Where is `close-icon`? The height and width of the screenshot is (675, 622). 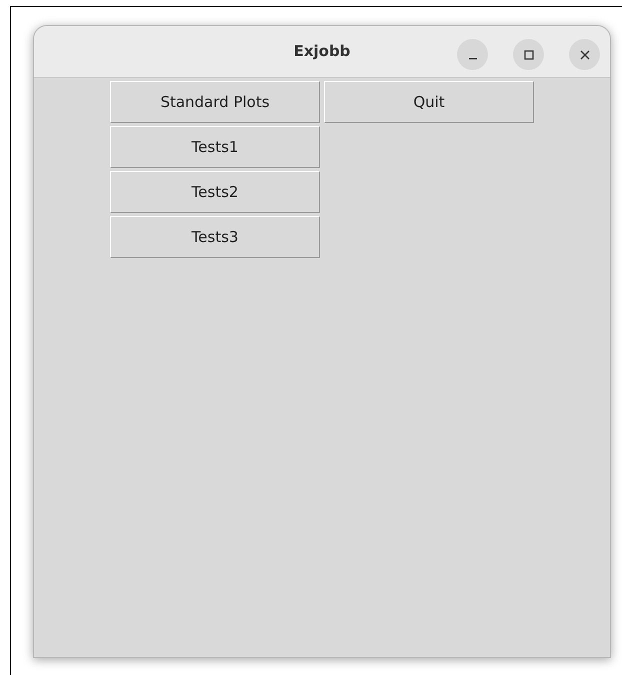
close-icon is located at coordinates (585, 55).